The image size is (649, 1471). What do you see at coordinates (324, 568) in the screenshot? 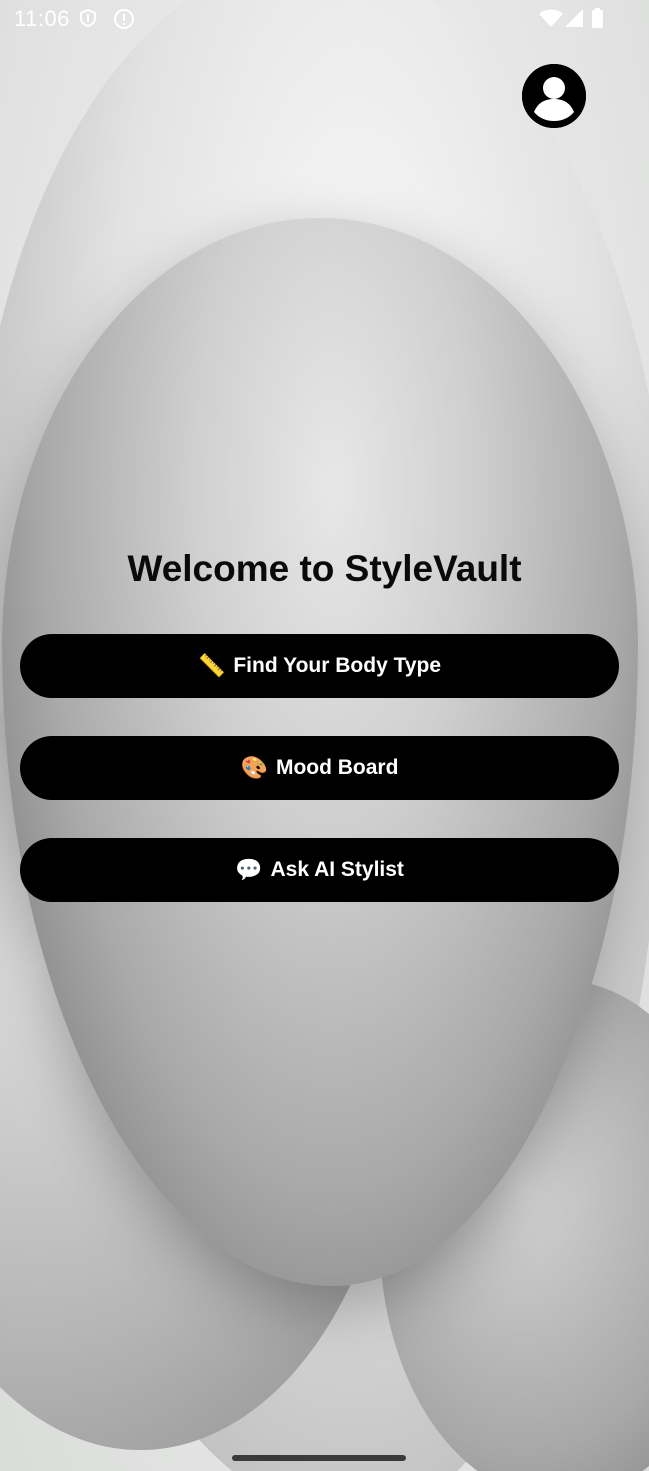
I see `page-title: Welcome to StyleVault` at bounding box center [324, 568].